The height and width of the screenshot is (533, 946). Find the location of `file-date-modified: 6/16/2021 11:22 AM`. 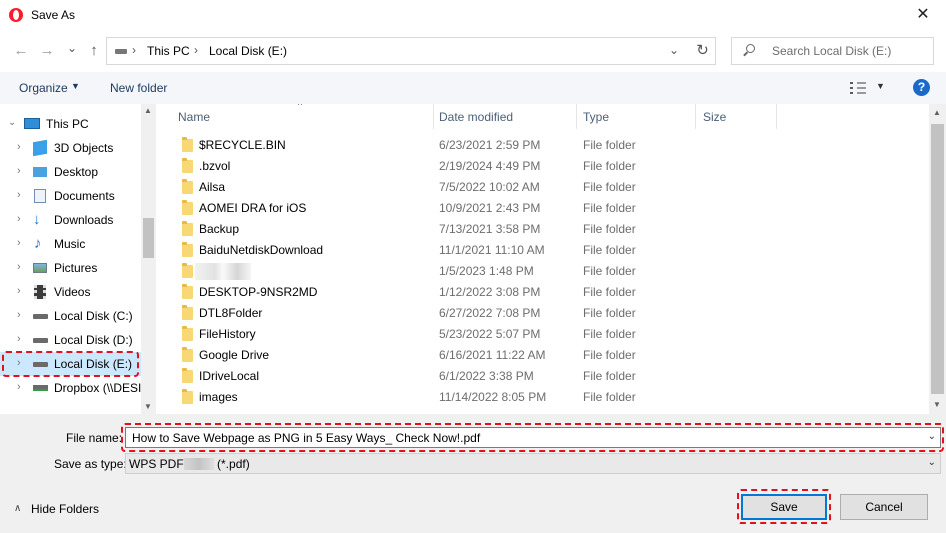

file-date-modified: 6/16/2021 11:22 AM is located at coordinates (492, 355).